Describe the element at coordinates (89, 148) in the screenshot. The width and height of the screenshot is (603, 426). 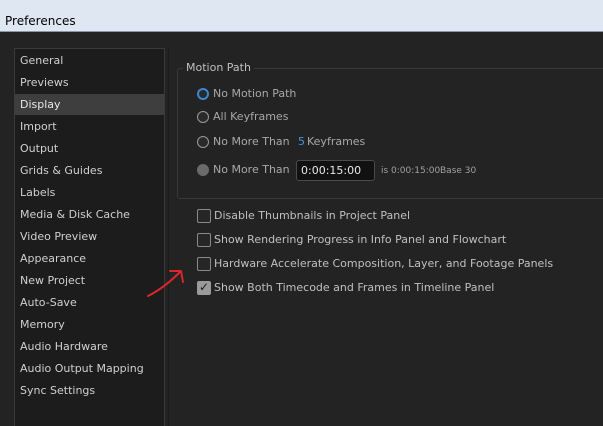
I see `sidebar-item-output: Output` at that location.